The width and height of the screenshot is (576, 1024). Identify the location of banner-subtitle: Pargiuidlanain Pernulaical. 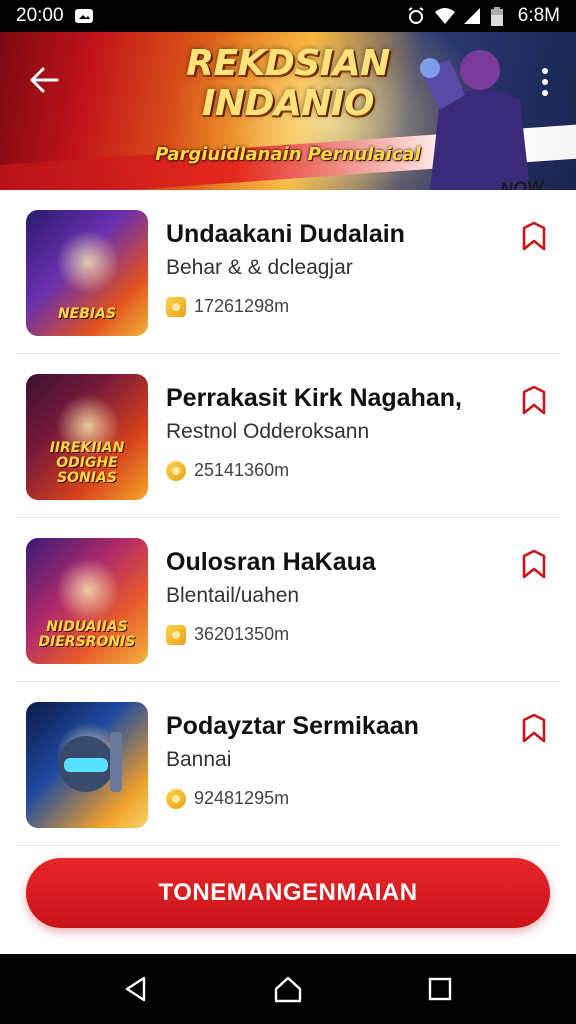
(288, 154).